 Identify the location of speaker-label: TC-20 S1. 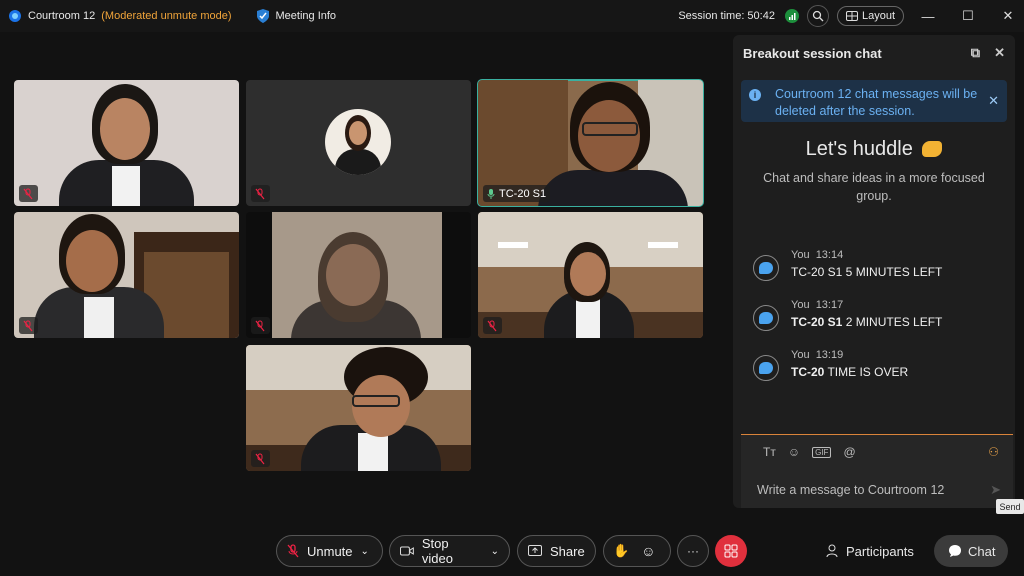
(517, 193).